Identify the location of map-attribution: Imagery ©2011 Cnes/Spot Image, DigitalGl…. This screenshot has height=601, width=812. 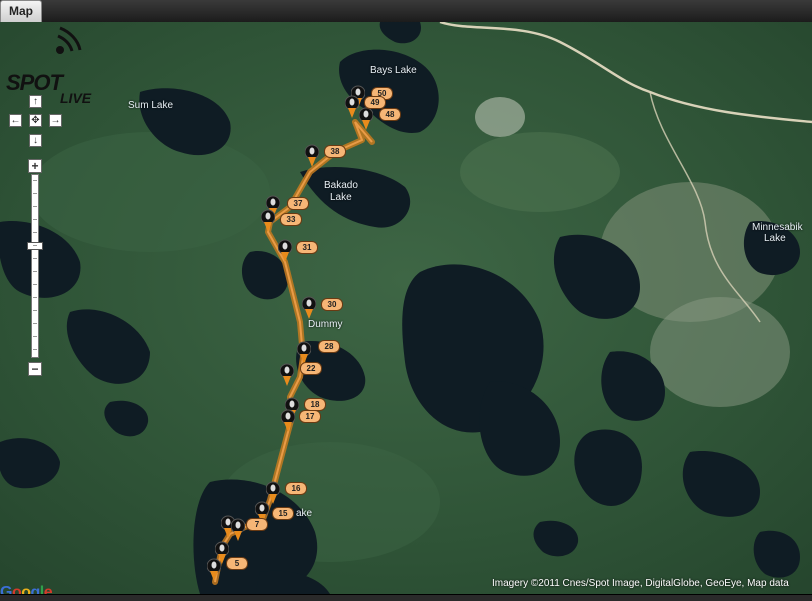
(640, 583).